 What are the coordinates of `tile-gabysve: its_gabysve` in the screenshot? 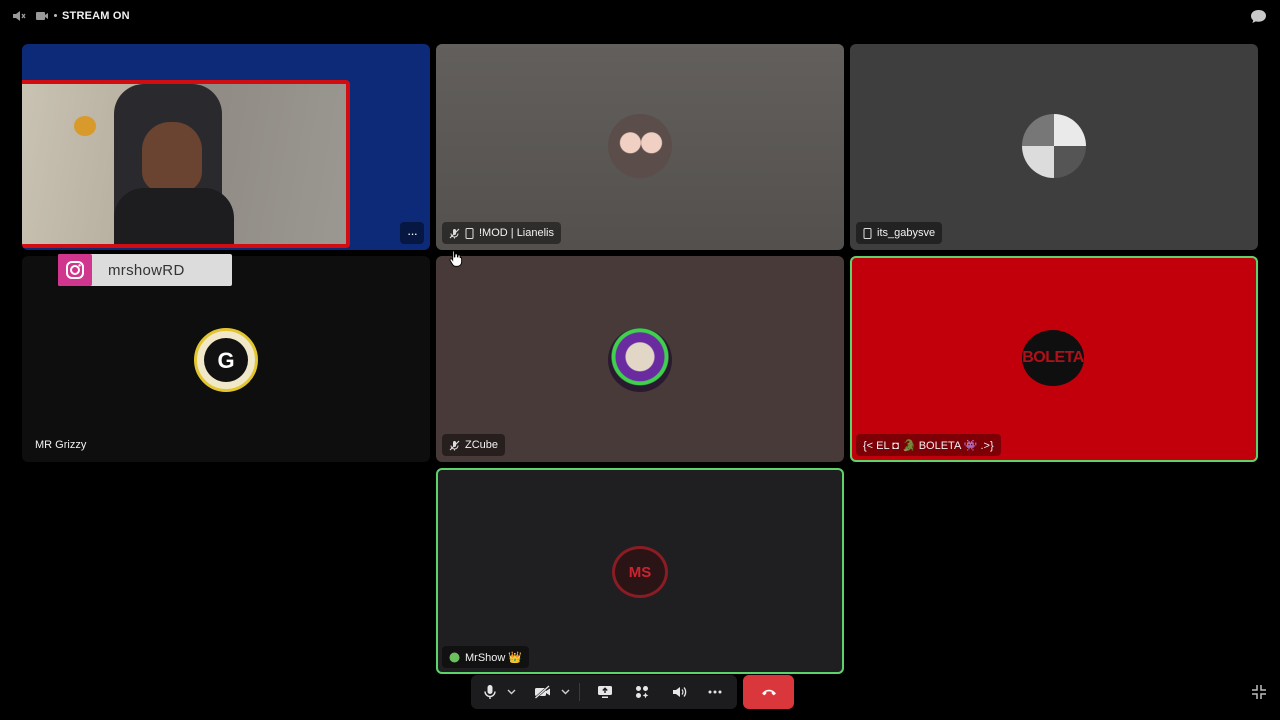 It's located at (1054, 147).